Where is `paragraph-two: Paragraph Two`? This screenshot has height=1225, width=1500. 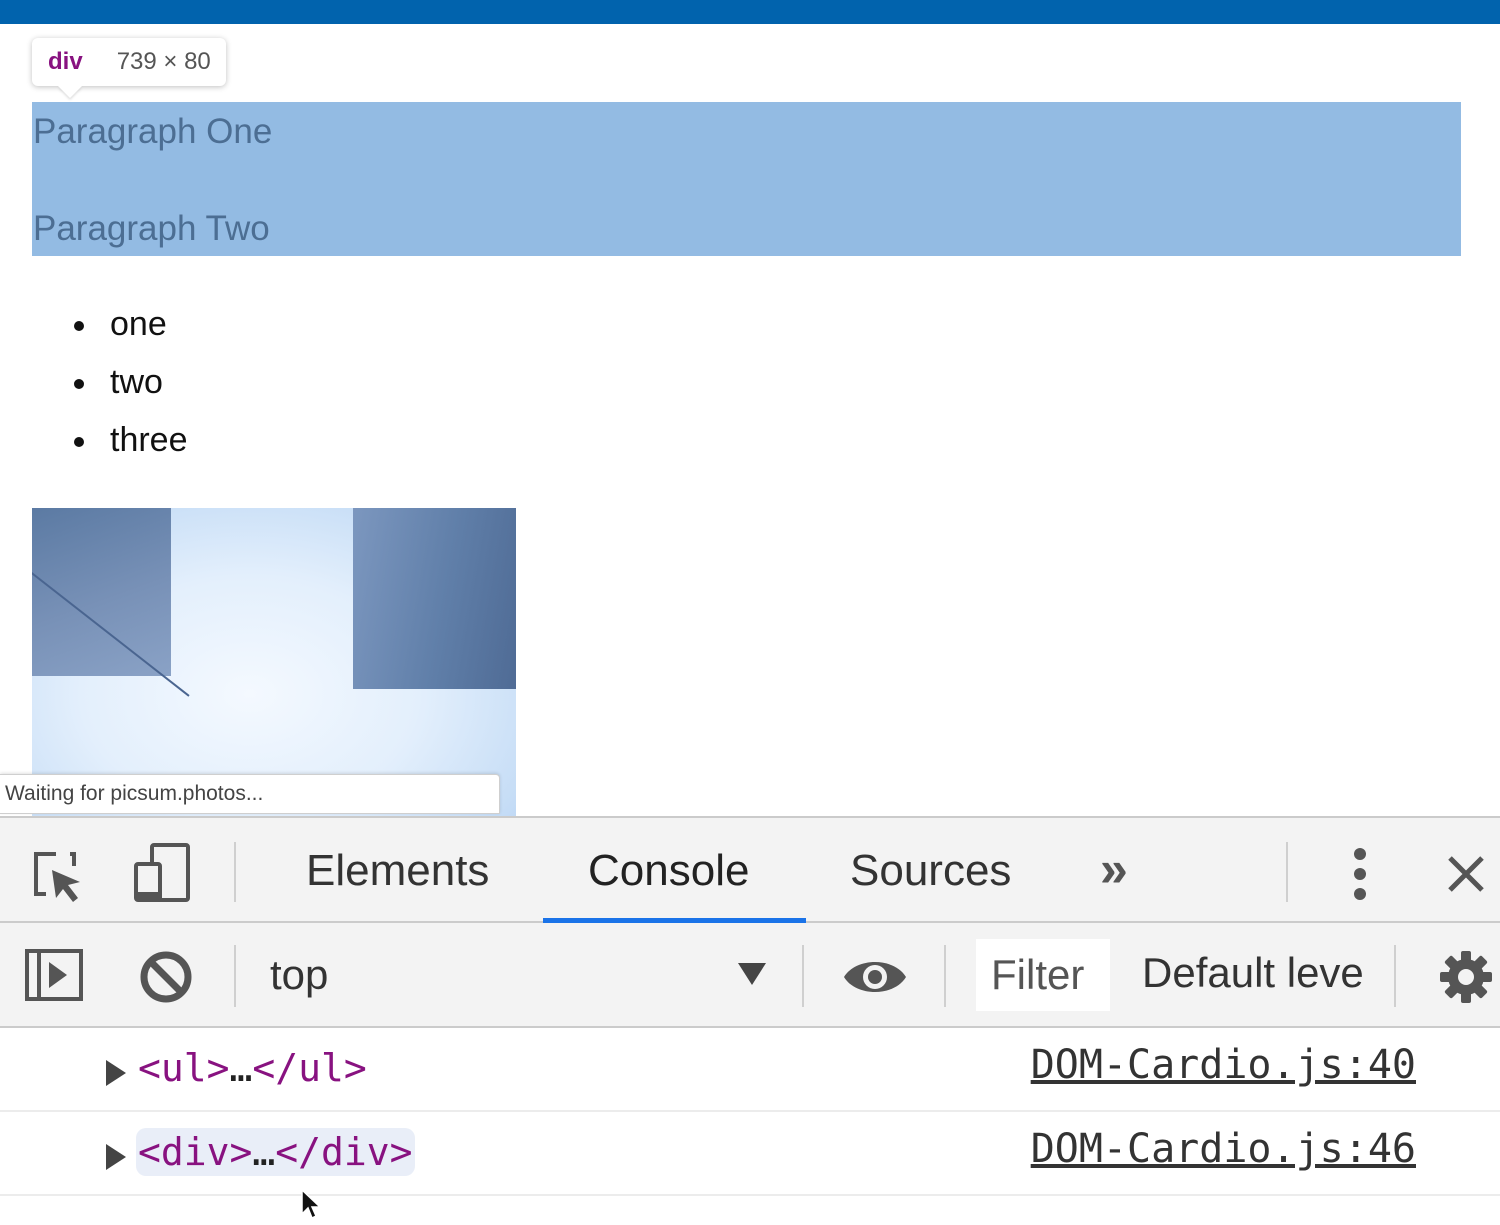
paragraph-two: Paragraph Two is located at coordinates (151, 228).